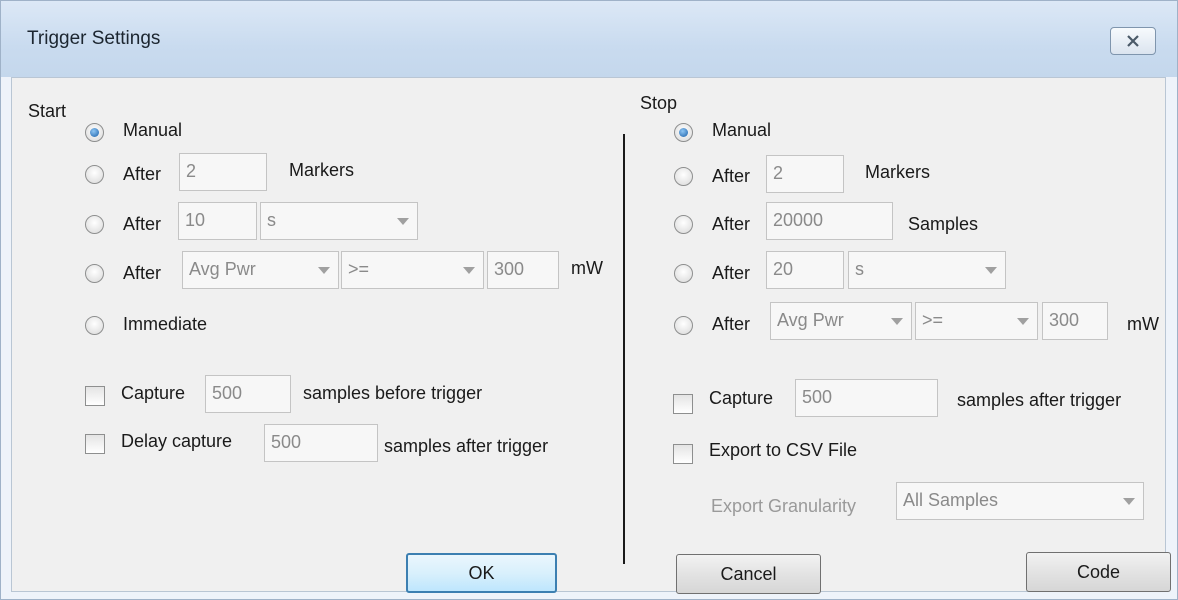 This screenshot has height=600, width=1178. What do you see at coordinates (94, 224) in the screenshot?
I see `start-after-time-radio` at bounding box center [94, 224].